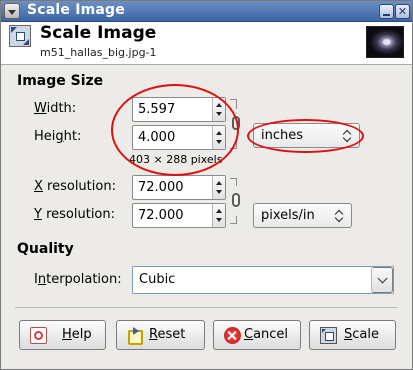 Image resolution: width=413 pixels, height=370 pixels. I want to click on pixel-dimensions: 403 × 288 pixels, so click(176, 159).